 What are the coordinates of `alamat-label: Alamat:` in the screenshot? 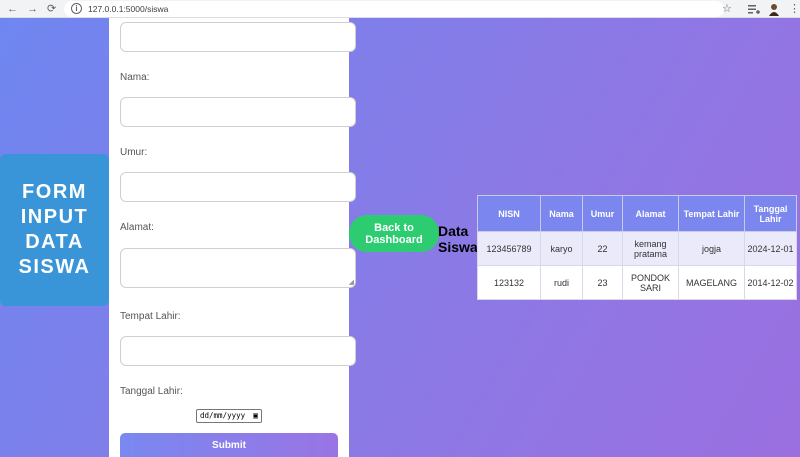 It's located at (137, 227).